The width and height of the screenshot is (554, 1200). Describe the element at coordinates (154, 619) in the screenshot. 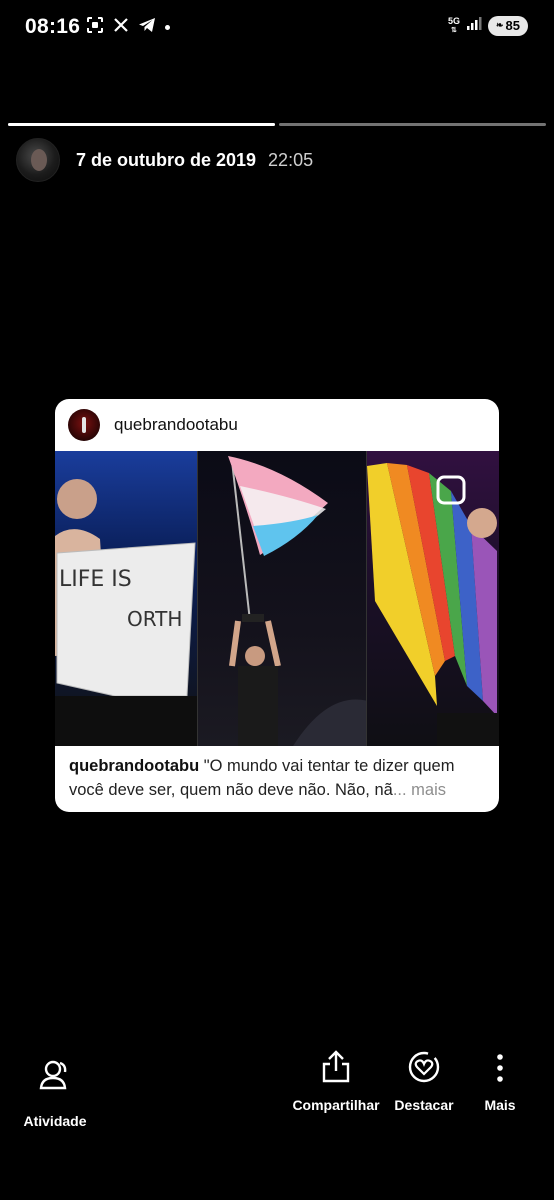

I see `svg-text: ORTH` at that location.